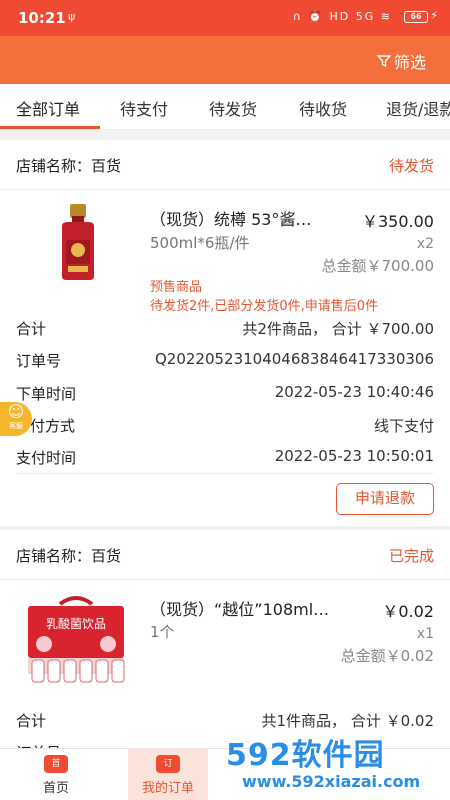 This screenshot has height=800, width=450. What do you see at coordinates (233, 108) in the screenshot?
I see `tab-pending-shipment: 待发货` at bounding box center [233, 108].